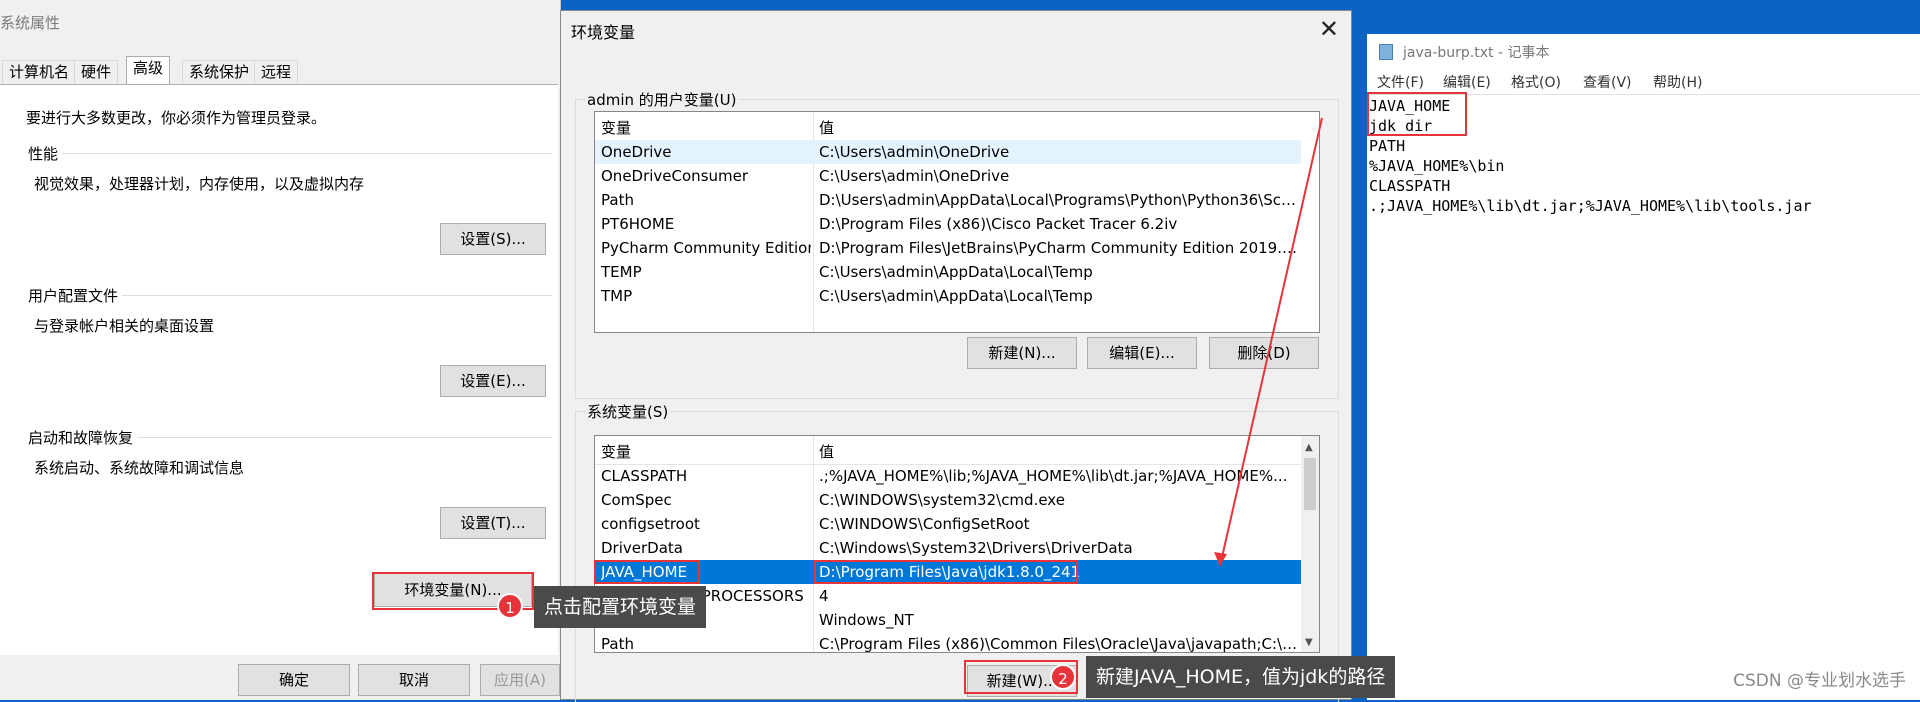 The width and height of the screenshot is (1920, 702). What do you see at coordinates (620, 607) in the screenshot?
I see `step-1-callout: 点击配置环境变量` at bounding box center [620, 607].